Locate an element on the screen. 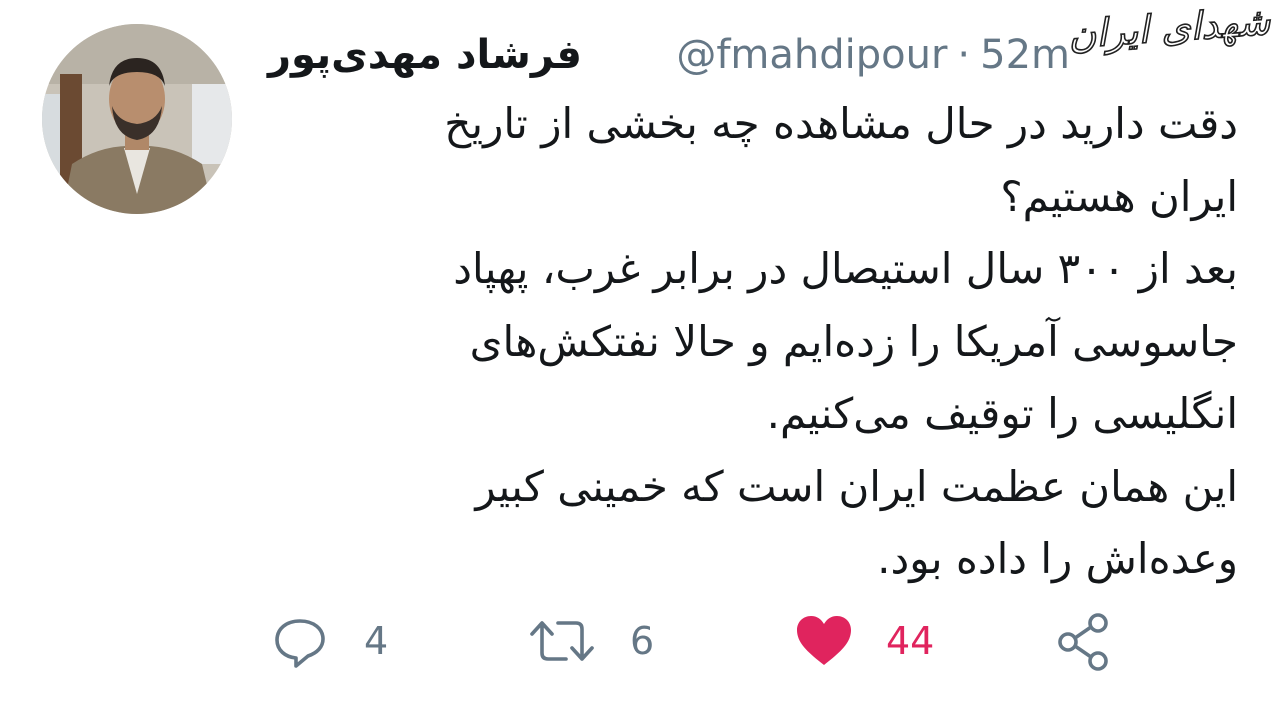 The width and height of the screenshot is (1280, 705). reply-count: 4 is located at coordinates (376, 641).